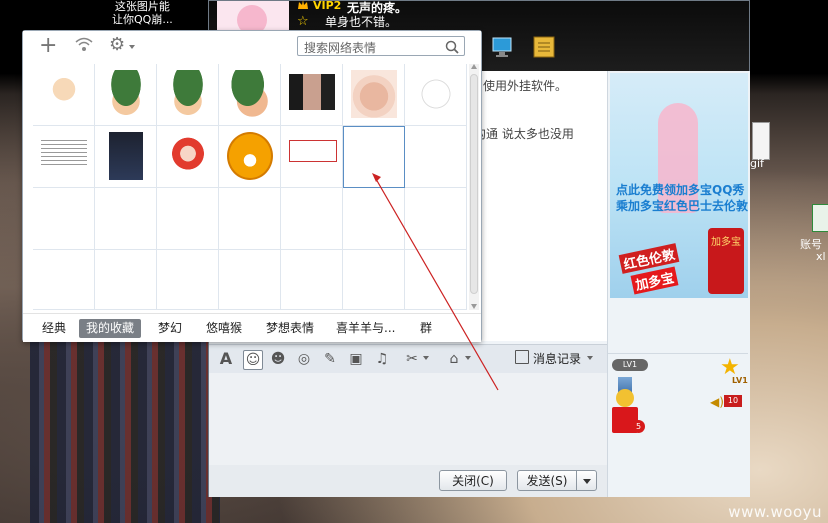 This screenshot has height=523, width=828. What do you see at coordinates (224, 328) in the screenshot?
I see `tab-youxihou: 悠嘻猴` at bounding box center [224, 328].